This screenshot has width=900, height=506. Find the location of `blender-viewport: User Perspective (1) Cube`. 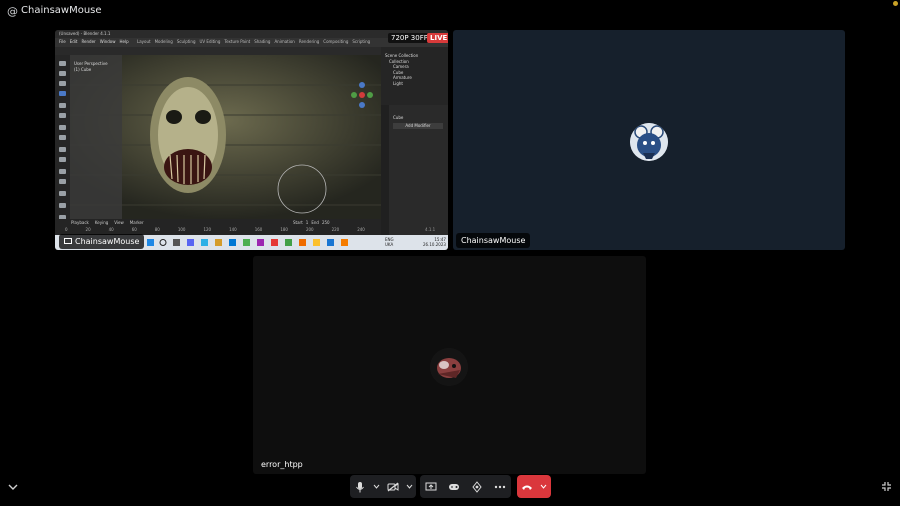

blender-viewport: User Perspective (1) Cube is located at coordinates (225, 137).